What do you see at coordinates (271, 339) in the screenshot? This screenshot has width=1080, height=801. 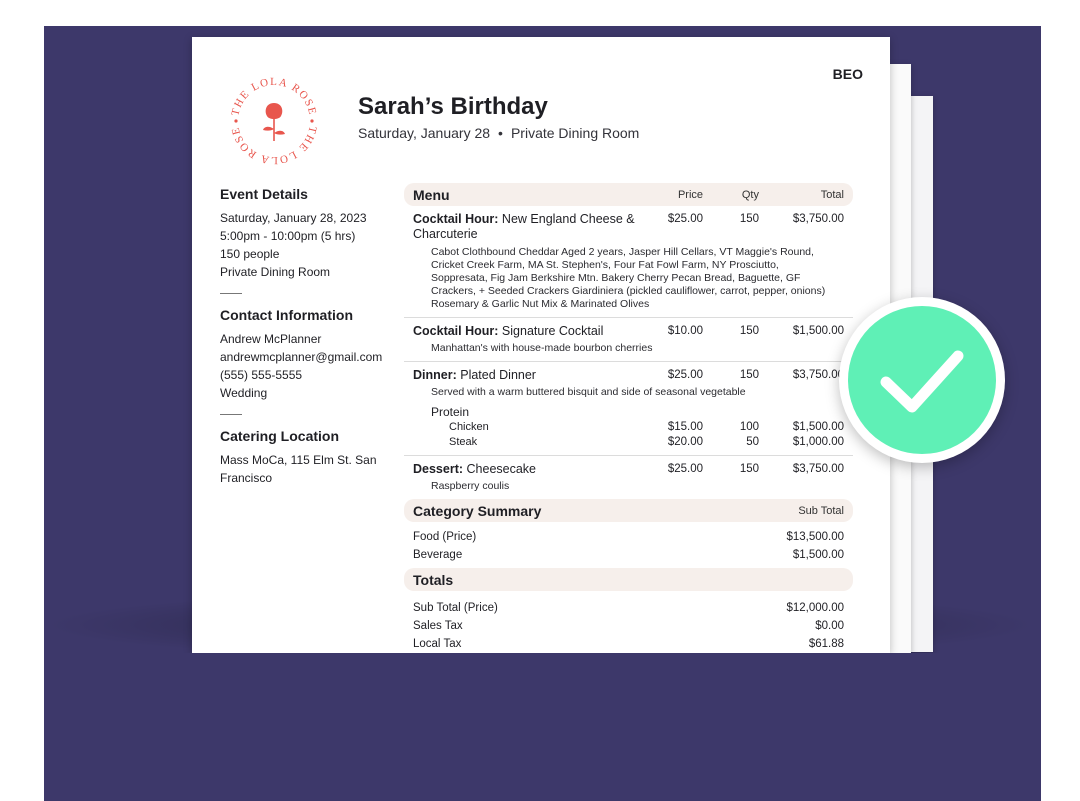 I see `contact-line: Andrew McPlanner` at bounding box center [271, 339].